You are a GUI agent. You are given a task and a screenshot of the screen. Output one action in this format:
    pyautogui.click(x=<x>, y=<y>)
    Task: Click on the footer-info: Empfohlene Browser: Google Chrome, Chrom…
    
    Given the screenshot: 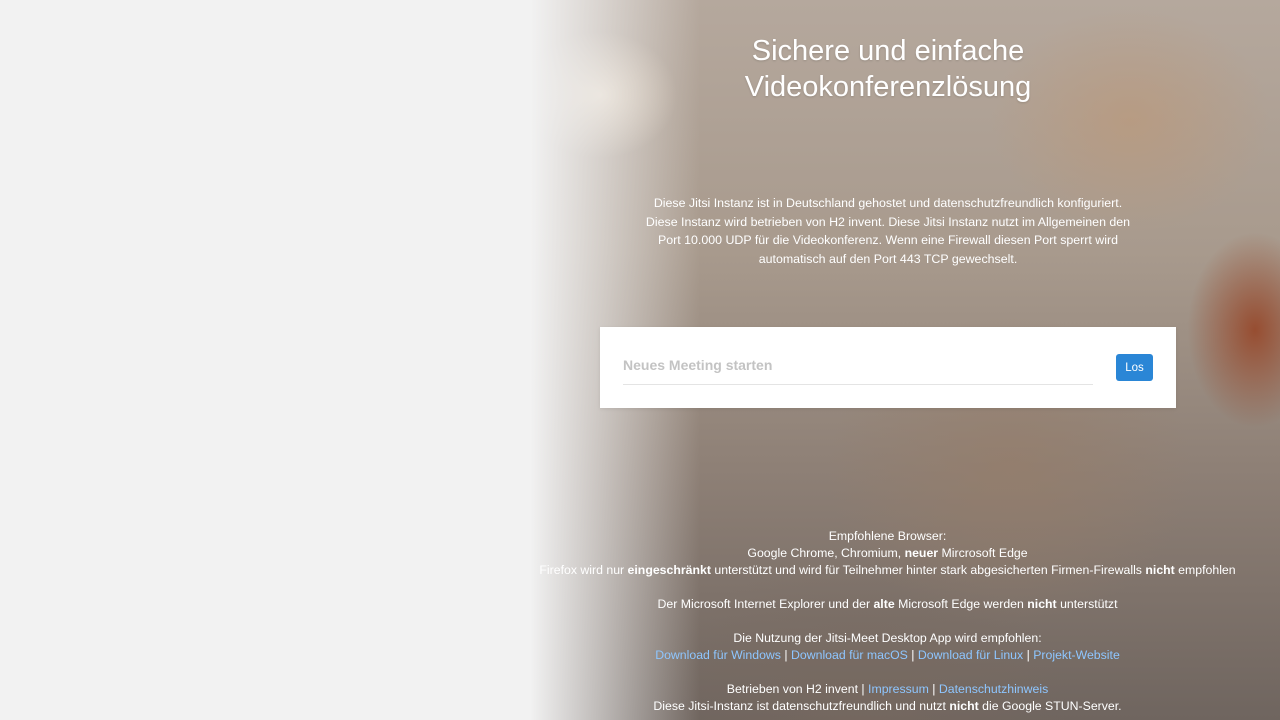 What is the action you would take?
    pyautogui.click(x=887, y=621)
    